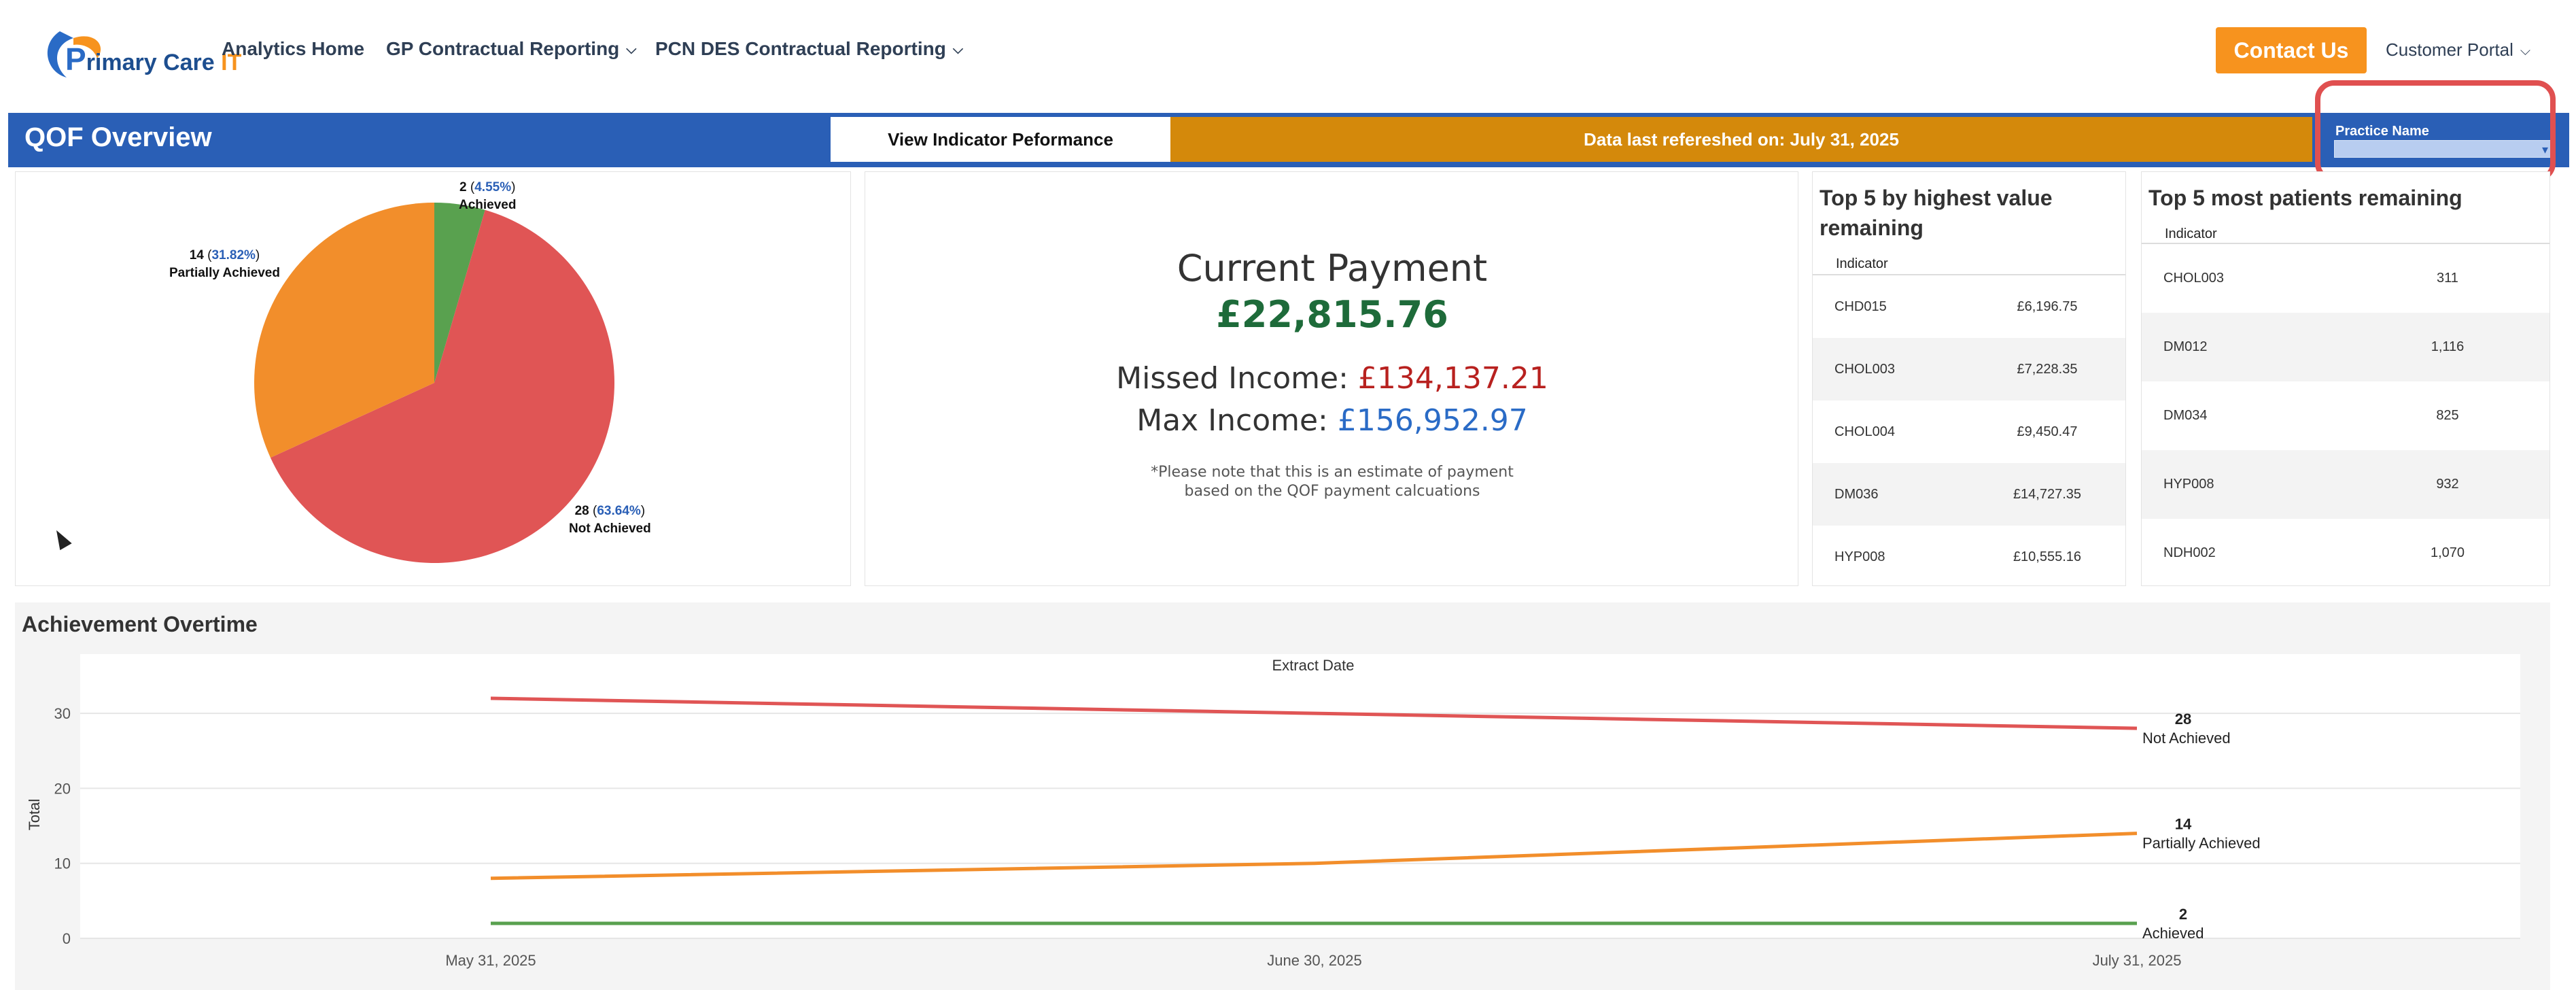 This screenshot has width=2576, height=990. Describe the element at coordinates (2345, 553) in the screenshot. I see `top5-patients-row: NDH002 1,070` at that location.